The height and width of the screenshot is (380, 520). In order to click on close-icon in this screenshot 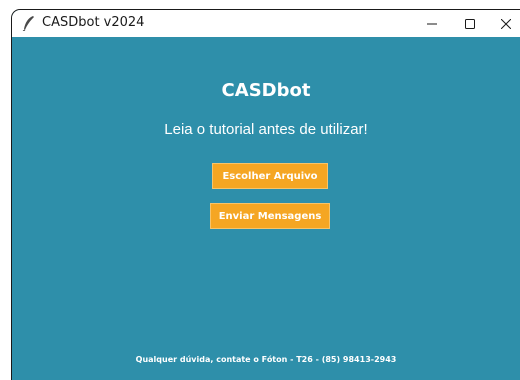, I will do `click(506, 23)`.